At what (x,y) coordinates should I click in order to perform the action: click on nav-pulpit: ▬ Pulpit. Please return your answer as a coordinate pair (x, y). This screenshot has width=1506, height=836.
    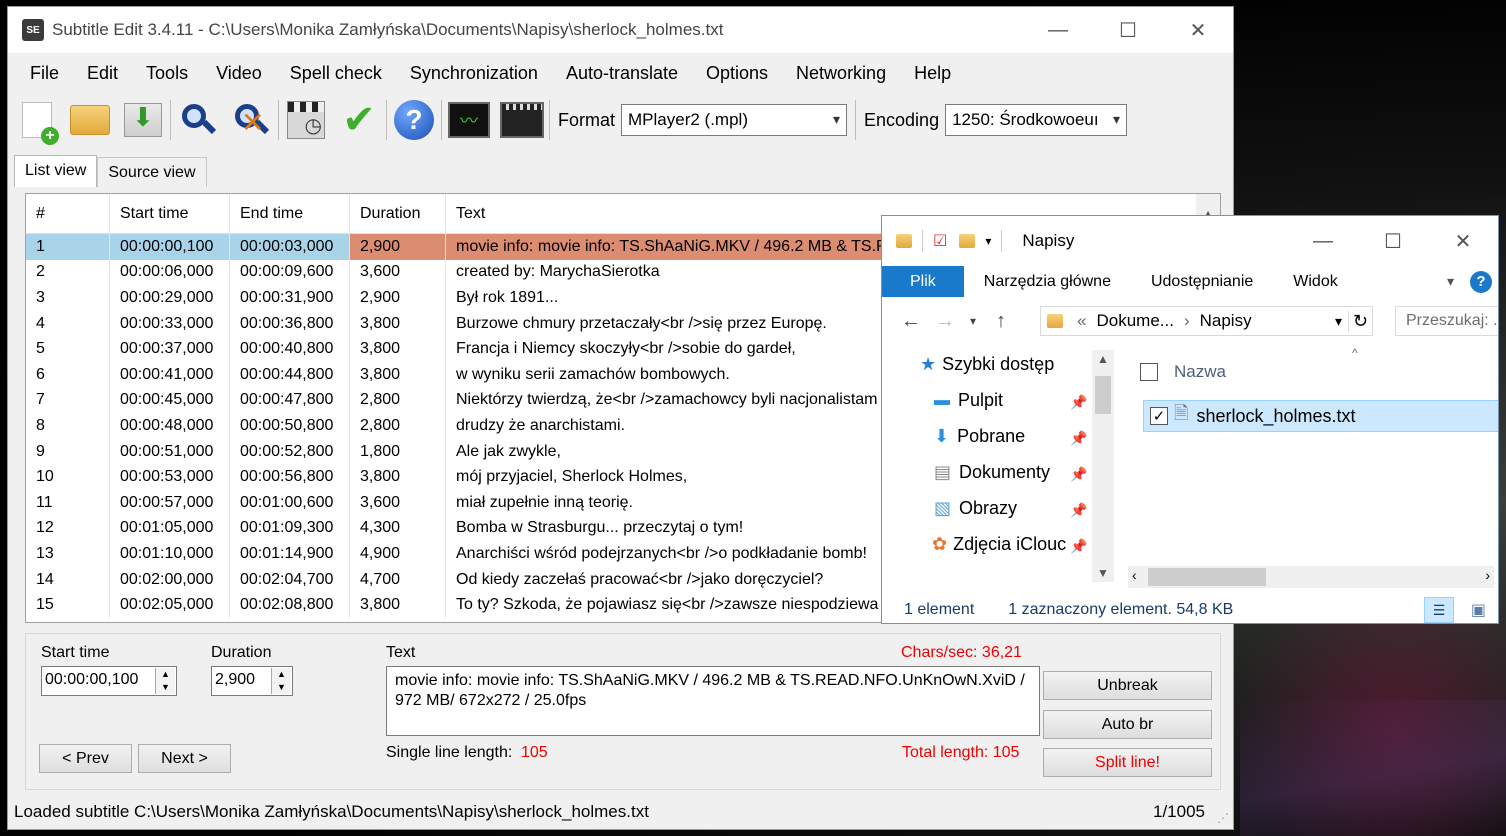
    Looking at the image, I should click on (968, 400).